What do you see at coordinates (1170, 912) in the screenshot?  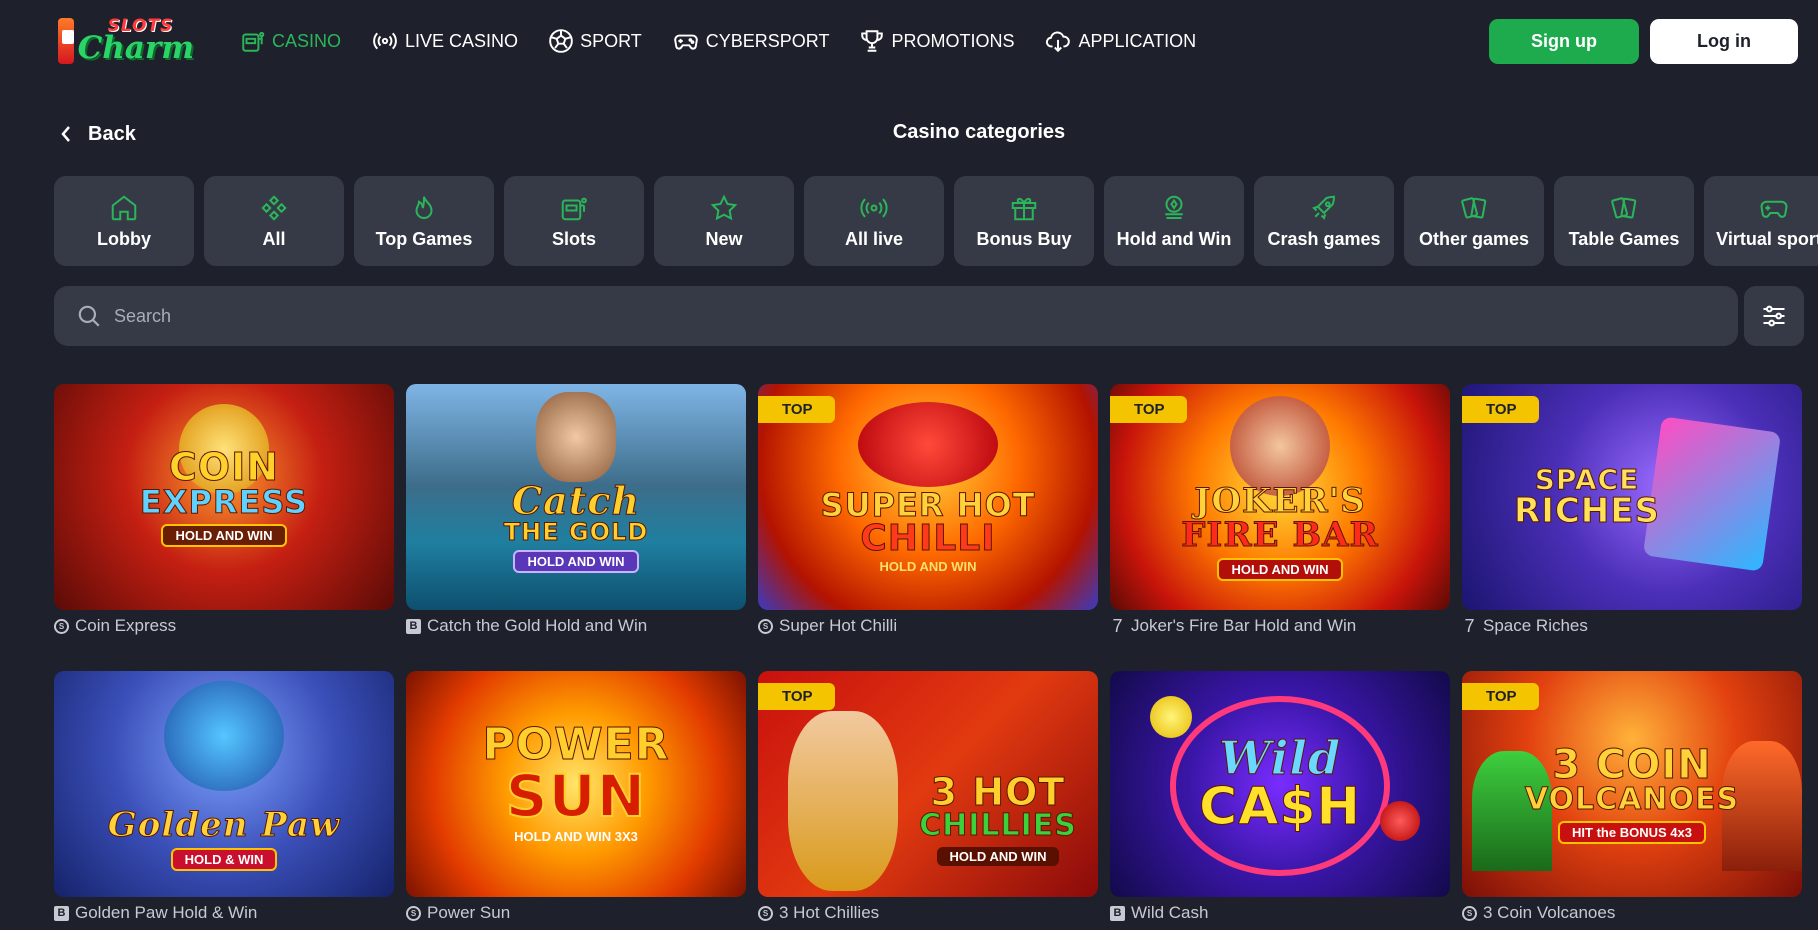 I see `game-name-text: Wild Cash` at bounding box center [1170, 912].